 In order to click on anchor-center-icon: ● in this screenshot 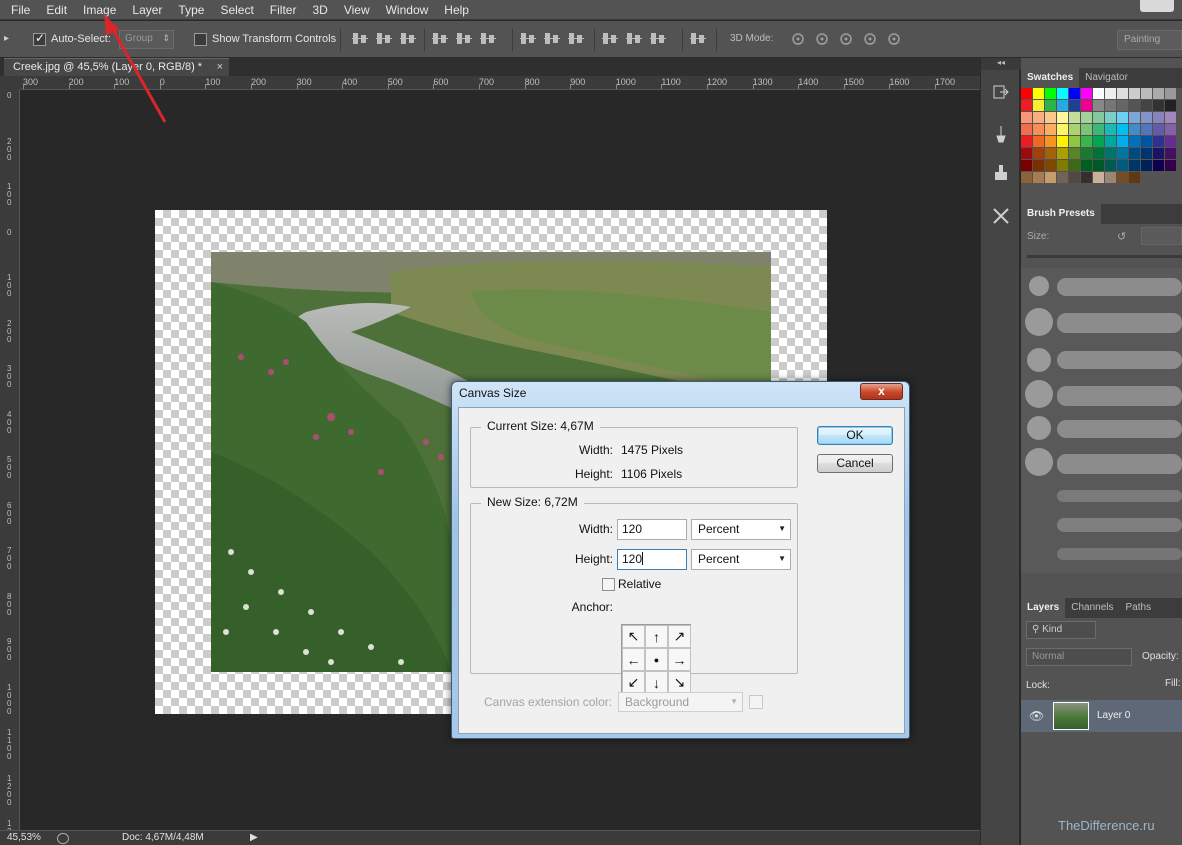, I will do `click(656, 659)`.